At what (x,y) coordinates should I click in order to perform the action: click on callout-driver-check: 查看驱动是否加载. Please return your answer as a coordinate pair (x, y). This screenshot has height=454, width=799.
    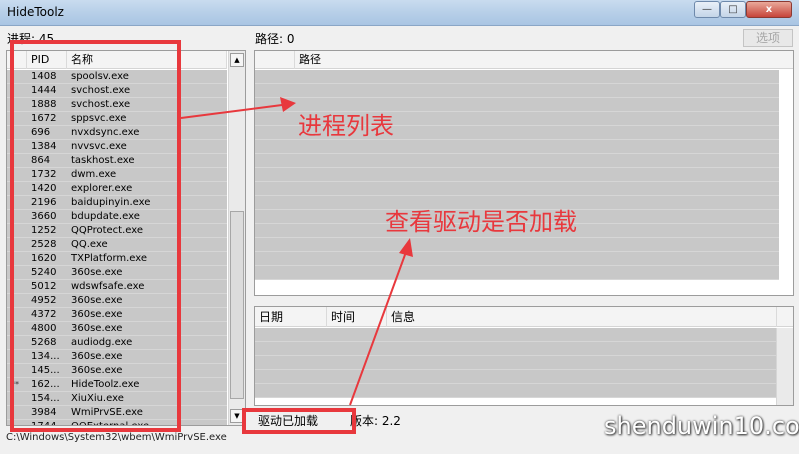
    Looking at the image, I should click on (481, 222).